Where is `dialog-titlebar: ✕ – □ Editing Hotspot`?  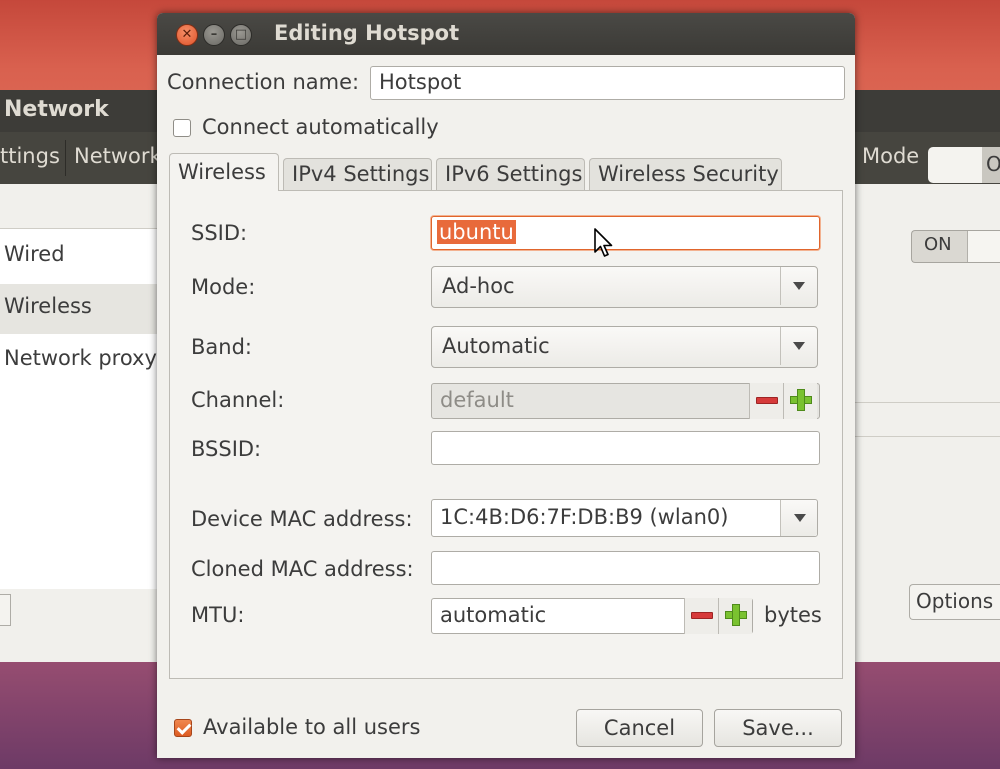 dialog-titlebar: ✕ – □ Editing Hotspot is located at coordinates (506, 34).